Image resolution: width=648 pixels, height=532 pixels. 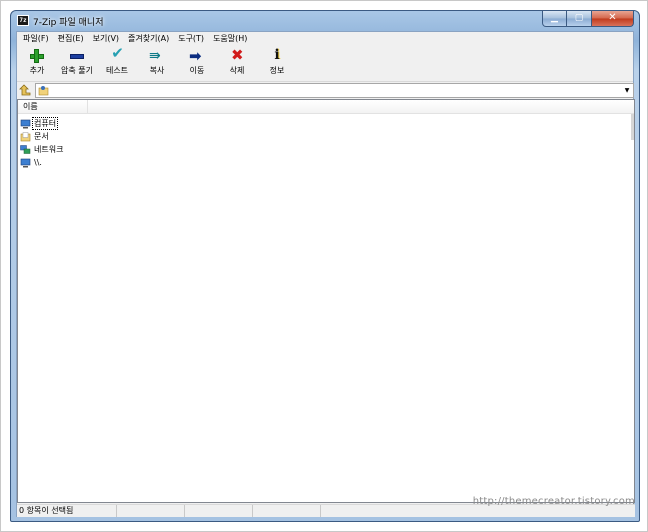 What do you see at coordinates (325, 39) in the screenshot?
I see `menu-bar: 파일(F) 편집(E) 보기(V) 즐겨찾기(A) 도구(T) 도움말(H)` at bounding box center [325, 39].